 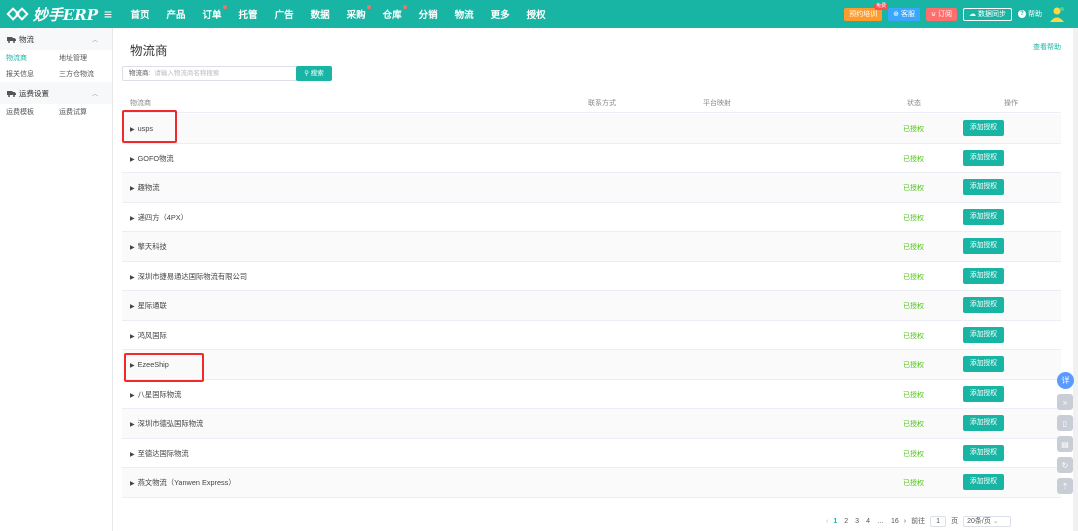 What do you see at coordinates (85, 74) in the screenshot?
I see `sidebar-item: 三方仓物流` at bounding box center [85, 74].